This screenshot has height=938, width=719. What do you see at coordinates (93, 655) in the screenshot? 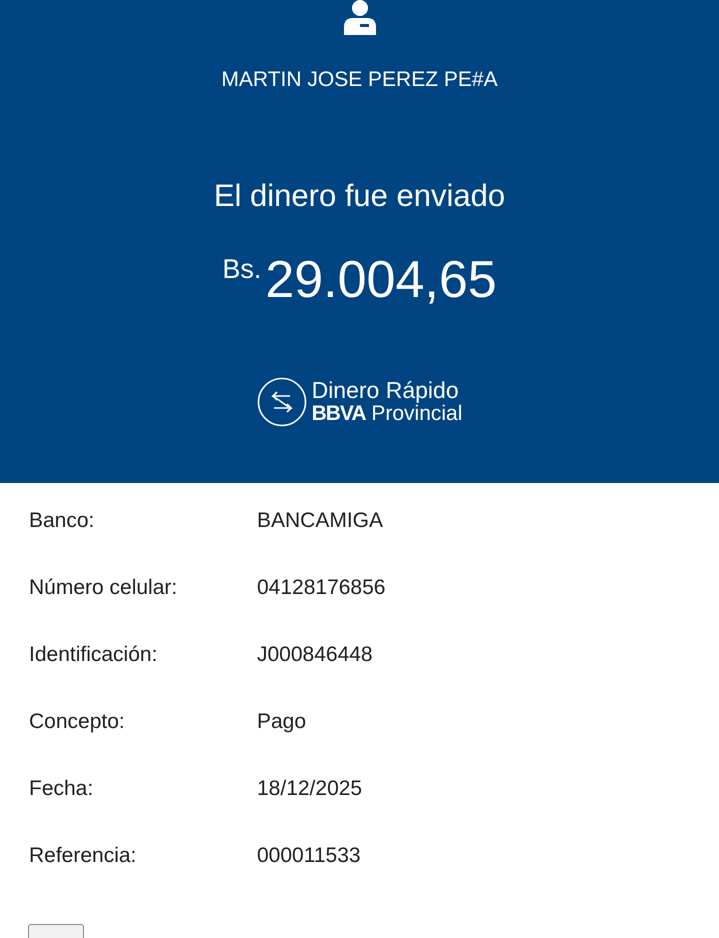
I see `detail-label: Identificación:` at bounding box center [93, 655].